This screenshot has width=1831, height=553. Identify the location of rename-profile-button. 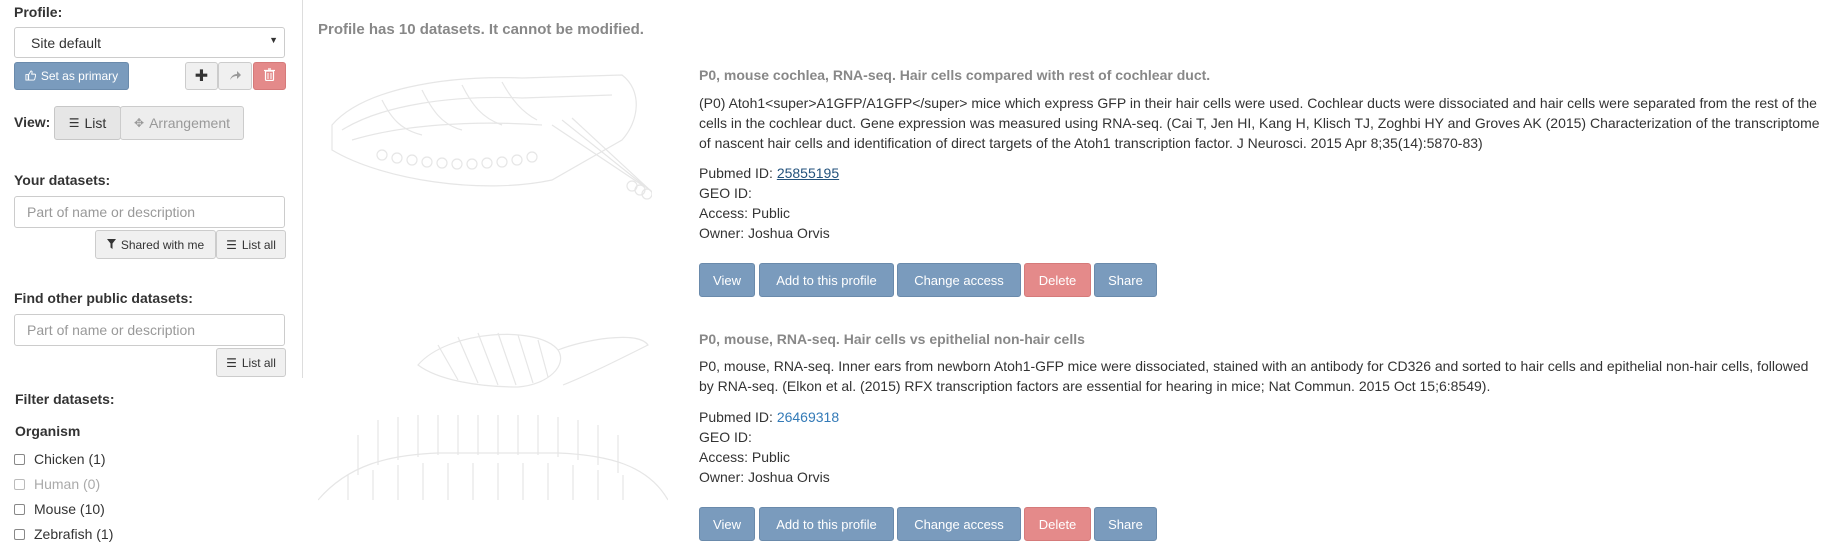
(235, 76).